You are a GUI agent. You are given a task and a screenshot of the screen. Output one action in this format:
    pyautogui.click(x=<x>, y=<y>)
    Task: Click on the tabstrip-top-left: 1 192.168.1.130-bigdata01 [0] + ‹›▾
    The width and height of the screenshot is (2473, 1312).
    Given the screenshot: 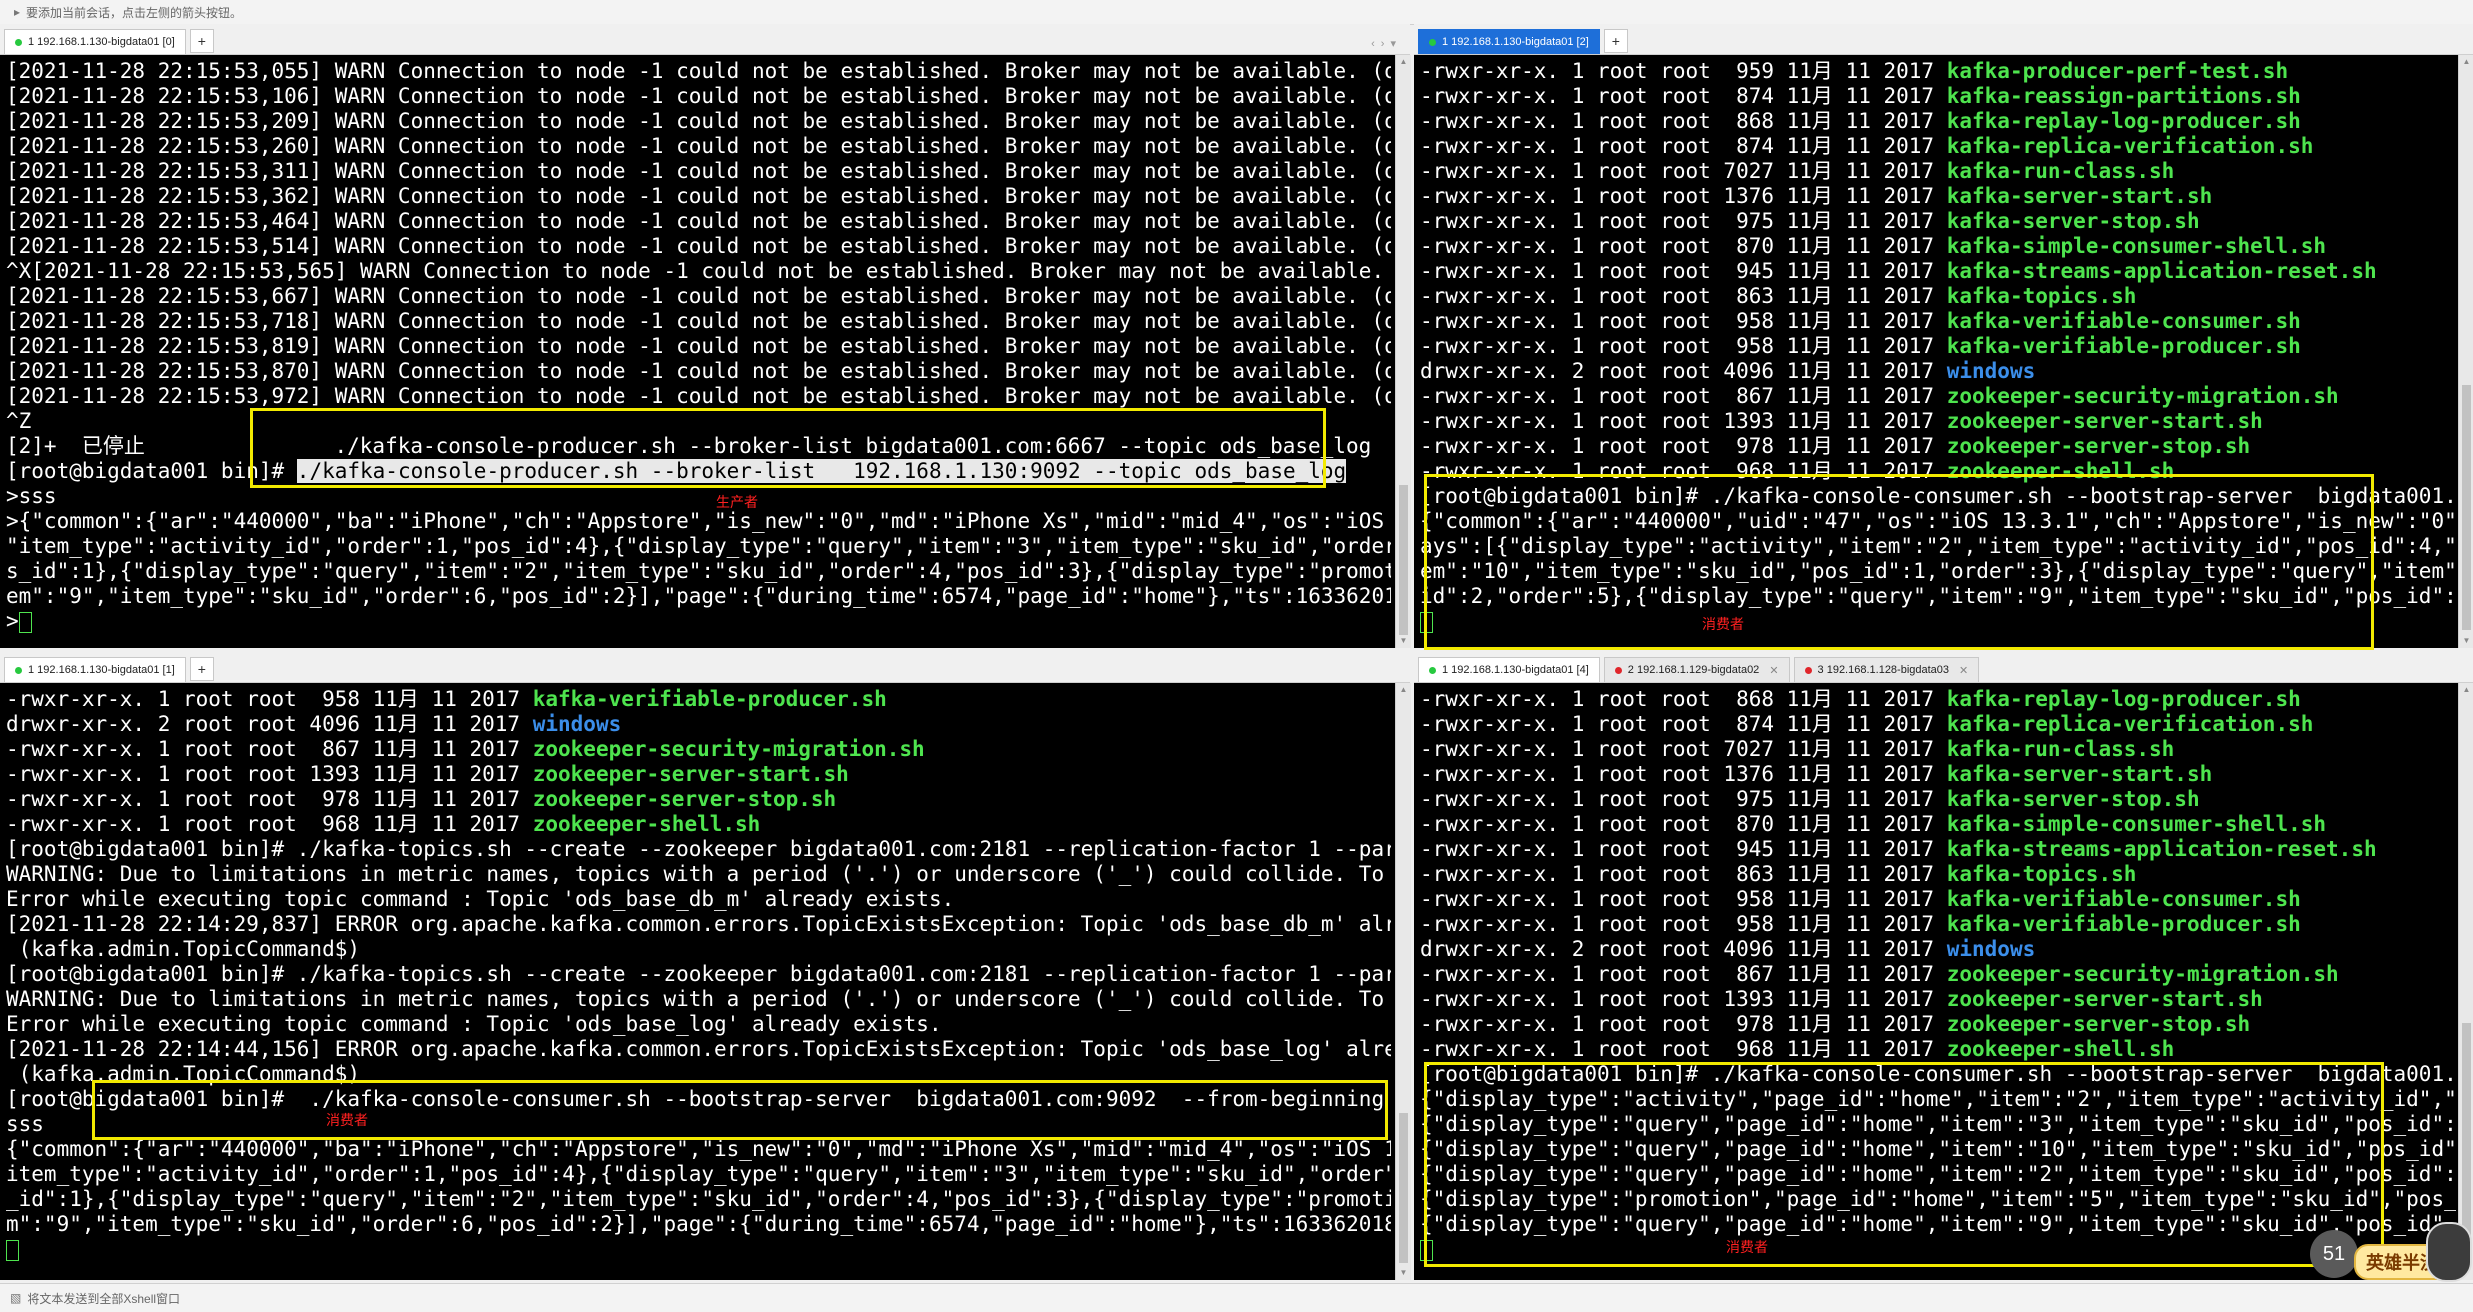 What is the action you would take?
    pyautogui.click(x=705, y=39)
    